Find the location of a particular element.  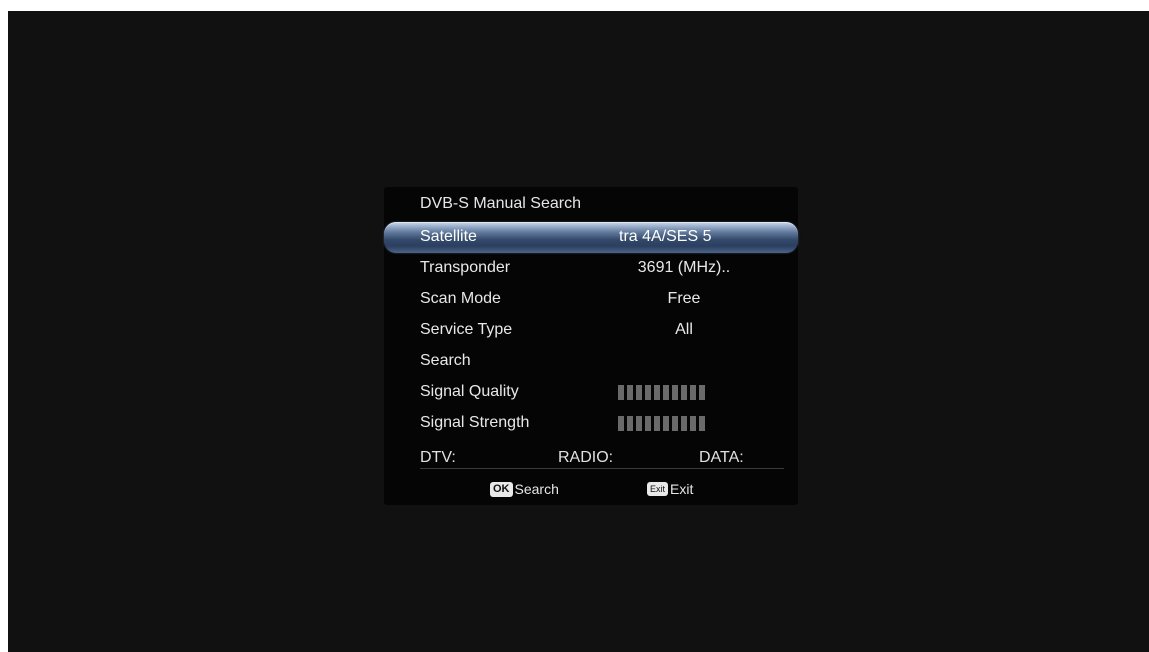

menu-row-transponder: Transponder 3691 (MHz).. is located at coordinates (591, 268).